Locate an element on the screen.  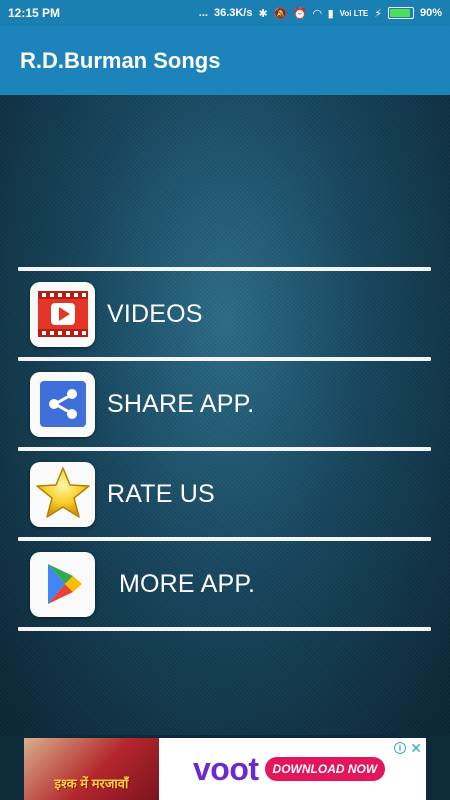
app-title: R.D.Burman Songs is located at coordinates (120, 60).